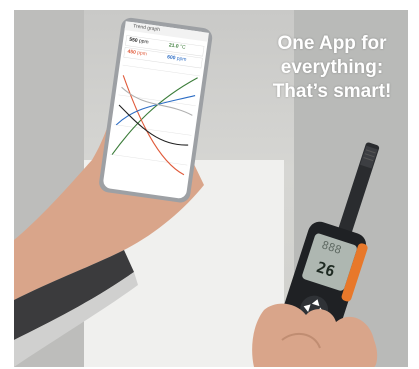  Describe the element at coordinates (332, 91) in the screenshot. I see `tagline-line-3: That’s smart!` at that location.